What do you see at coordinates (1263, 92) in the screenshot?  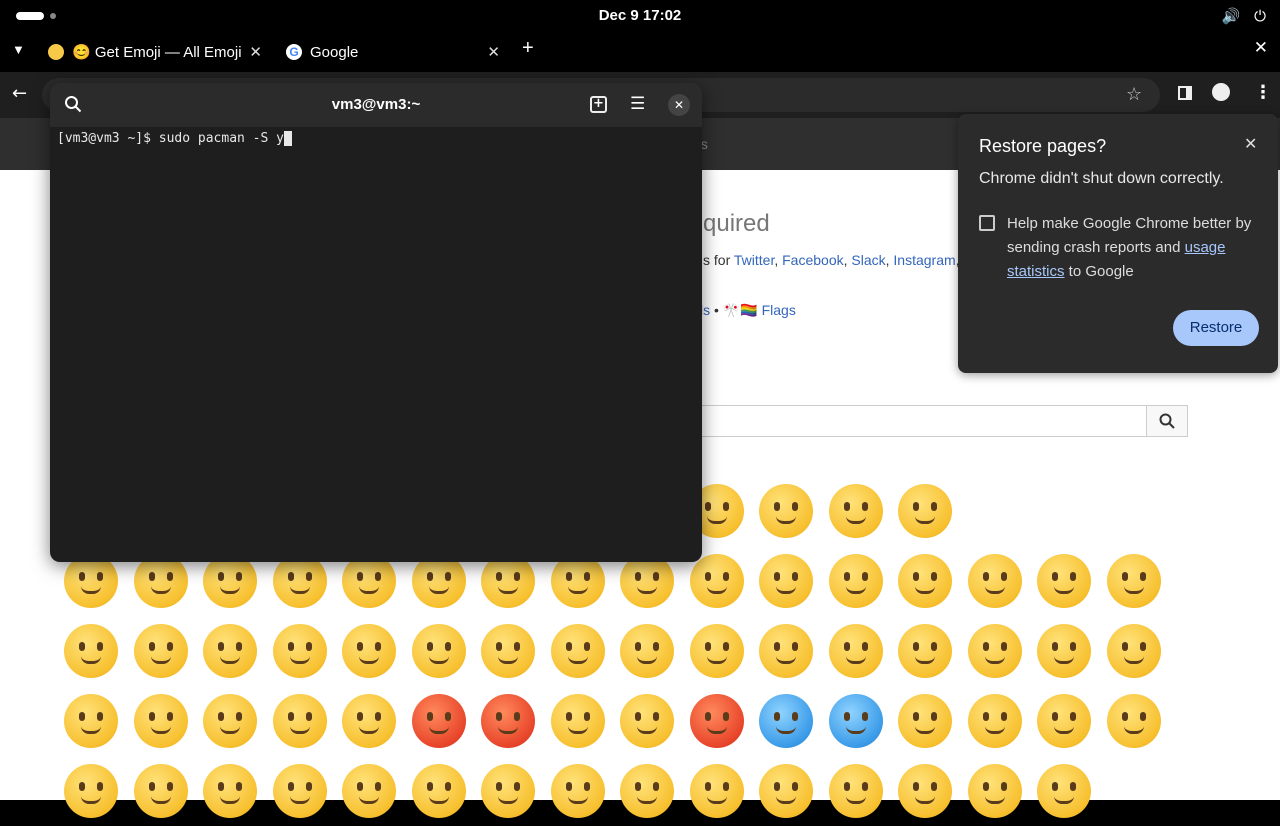 I see `kebab-menu-icon: ⋮` at bounding box center [1263, 92].